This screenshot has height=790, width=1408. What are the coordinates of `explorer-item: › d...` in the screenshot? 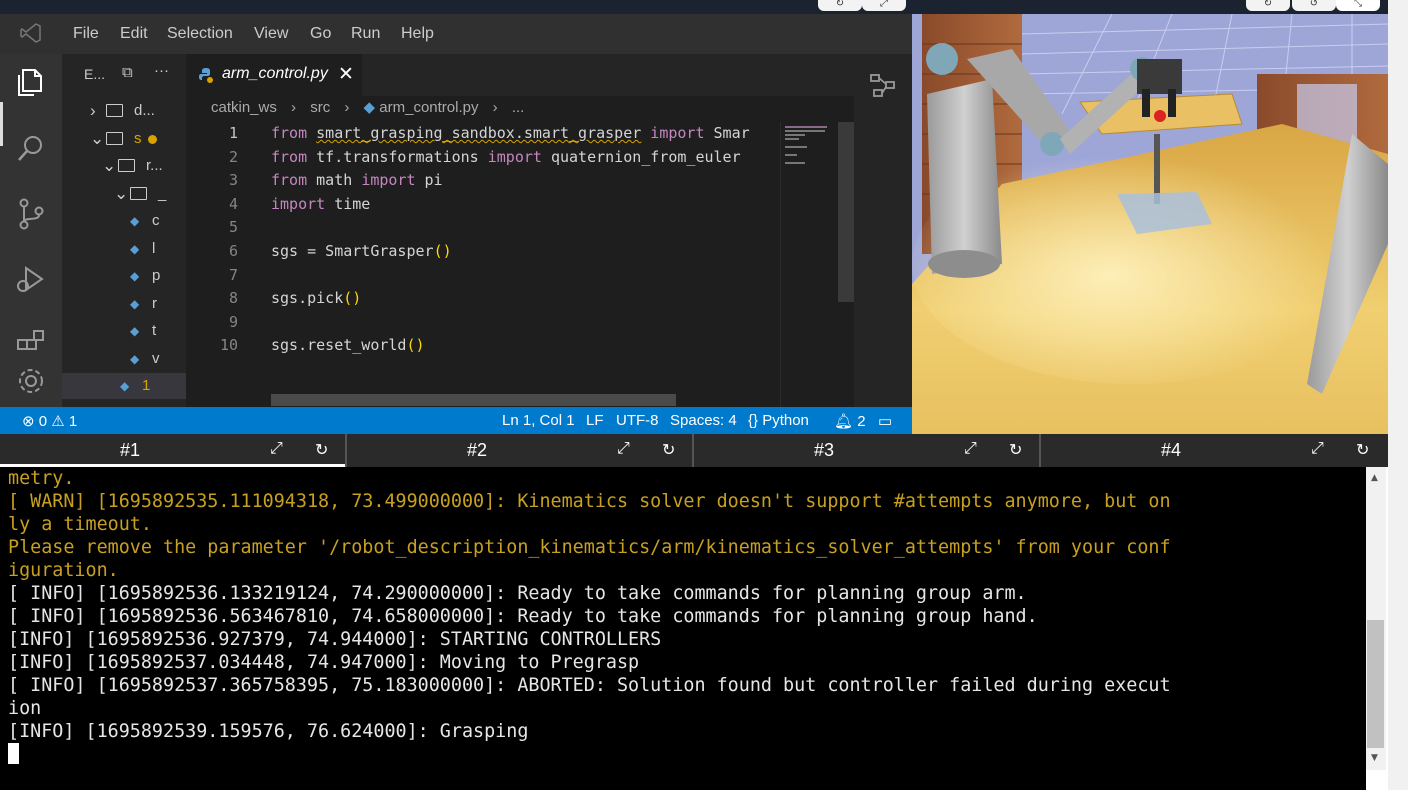 It's located at (124, 111).